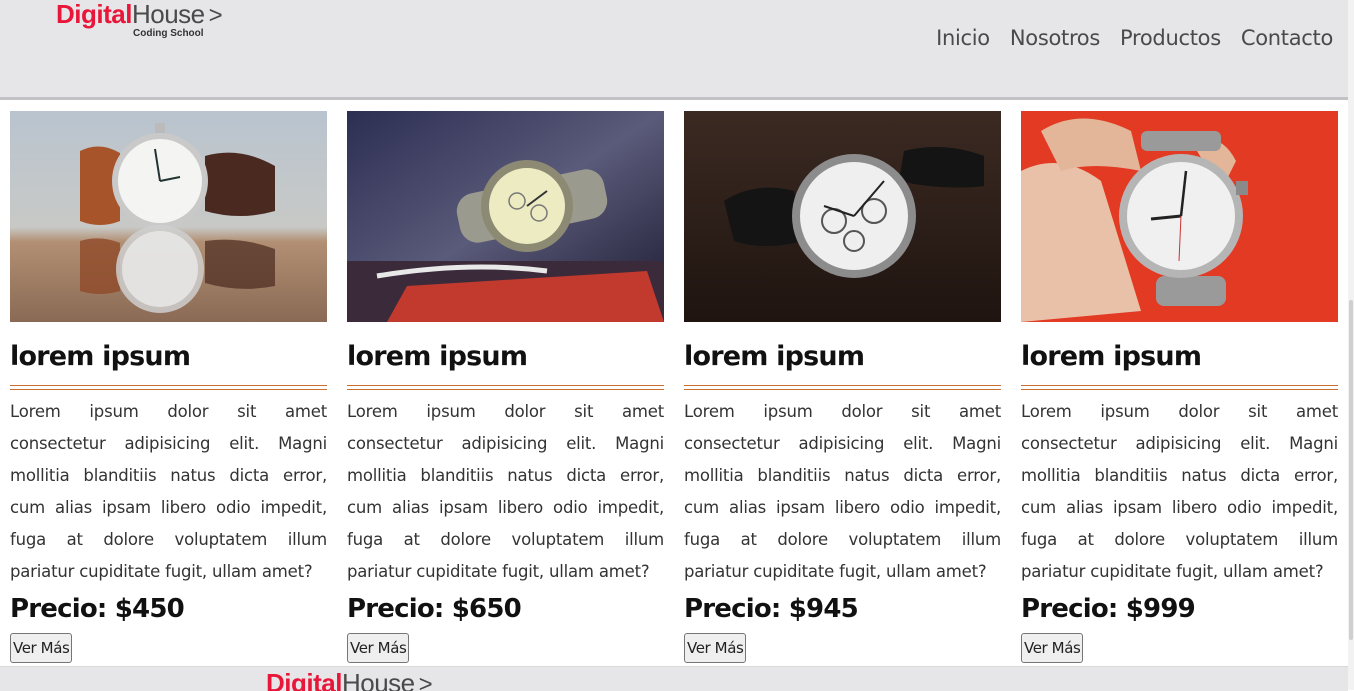  What do you see at coordinates (1055, 38) in the screenshot?
I see `nav-item-nosotros: Nosotros` at bounding box center [1055, 38].